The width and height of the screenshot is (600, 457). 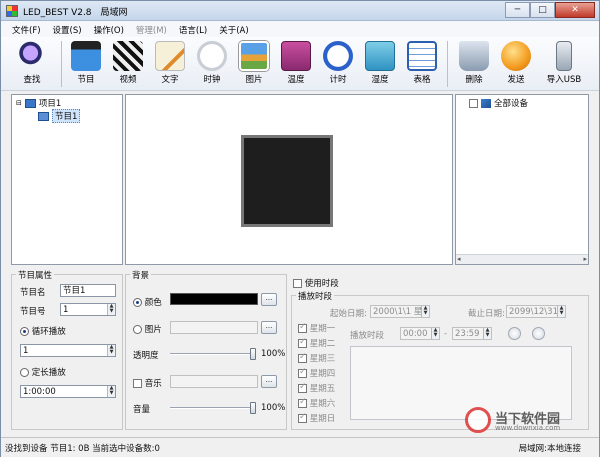 I want to click on video-button: 视频, so click(x=128, y=64).